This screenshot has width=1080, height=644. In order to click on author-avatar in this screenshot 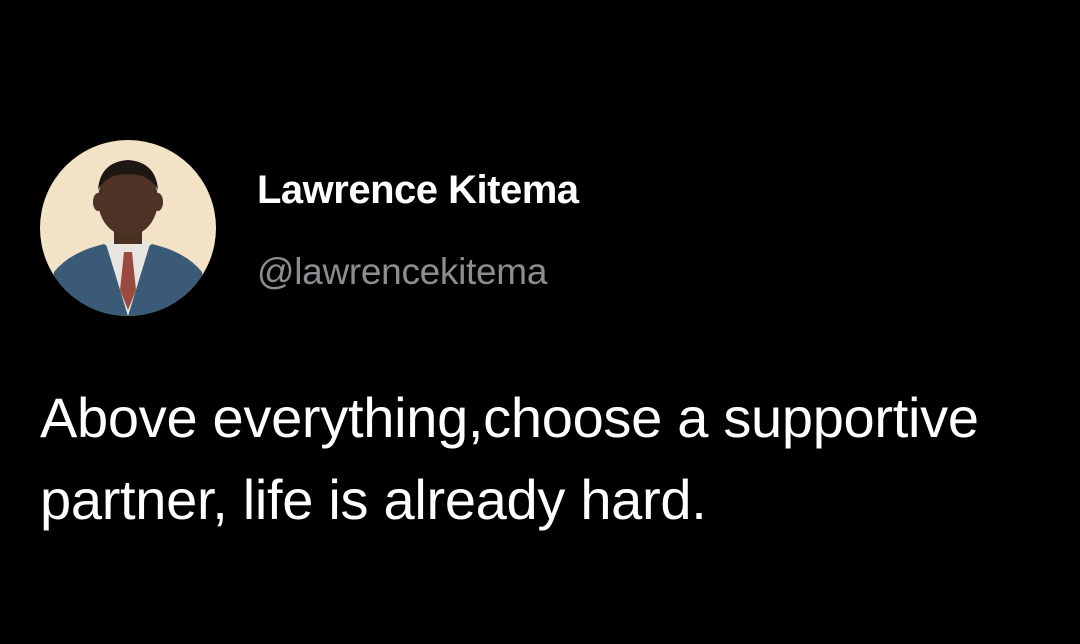, I will do `click(128, 228)`.